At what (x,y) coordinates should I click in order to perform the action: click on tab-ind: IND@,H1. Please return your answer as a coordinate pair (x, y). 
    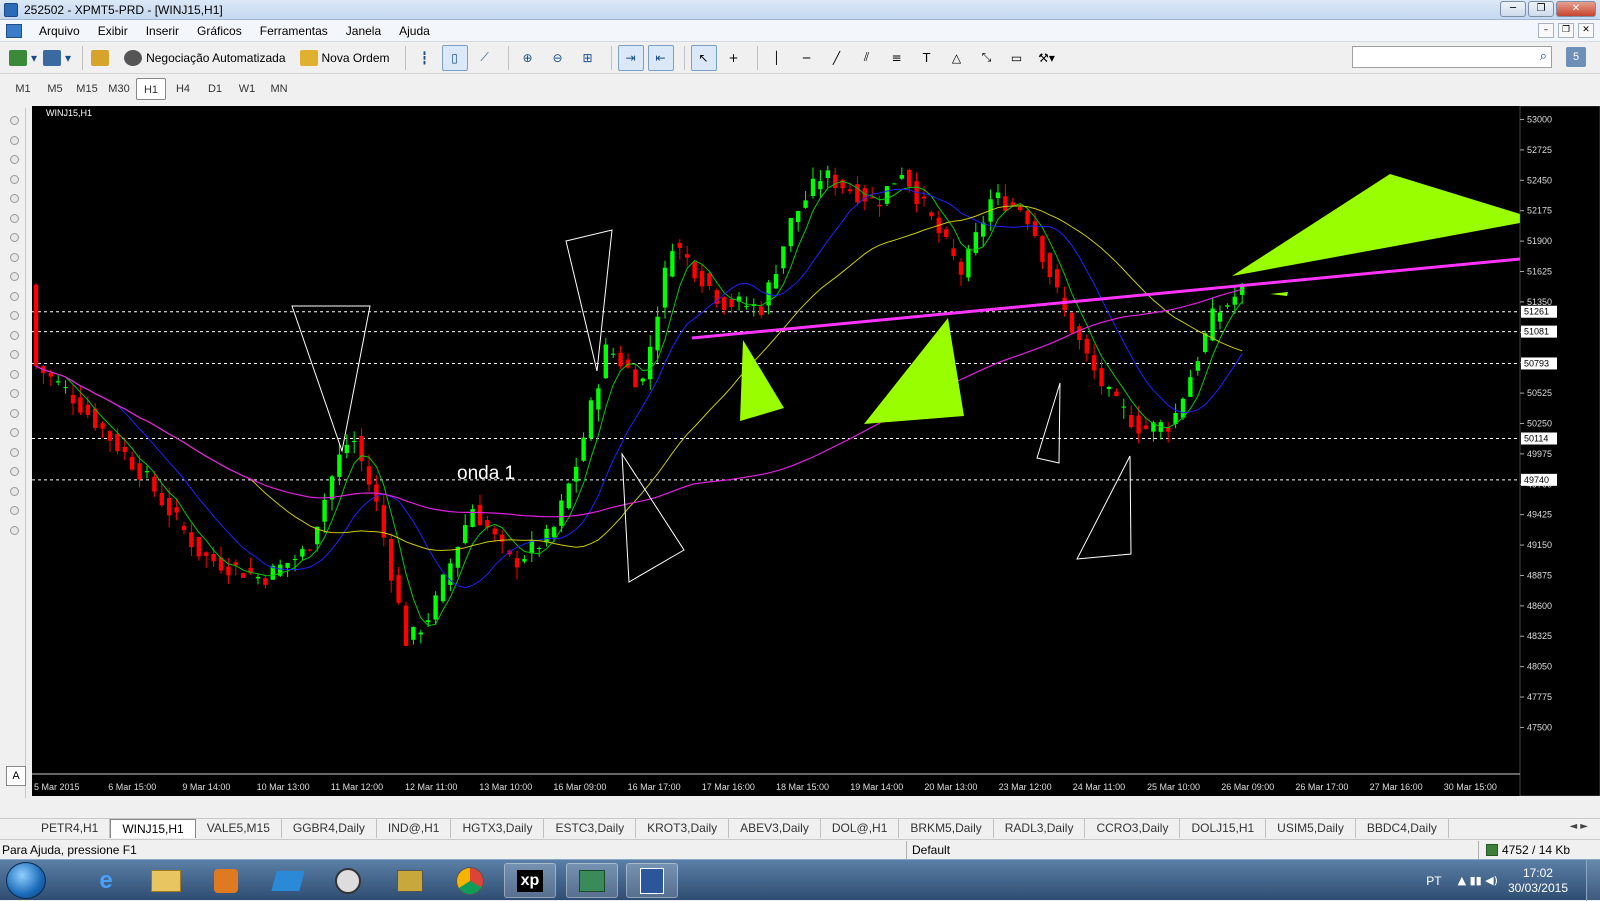
    Looking at the image, I should click on (414, 828).